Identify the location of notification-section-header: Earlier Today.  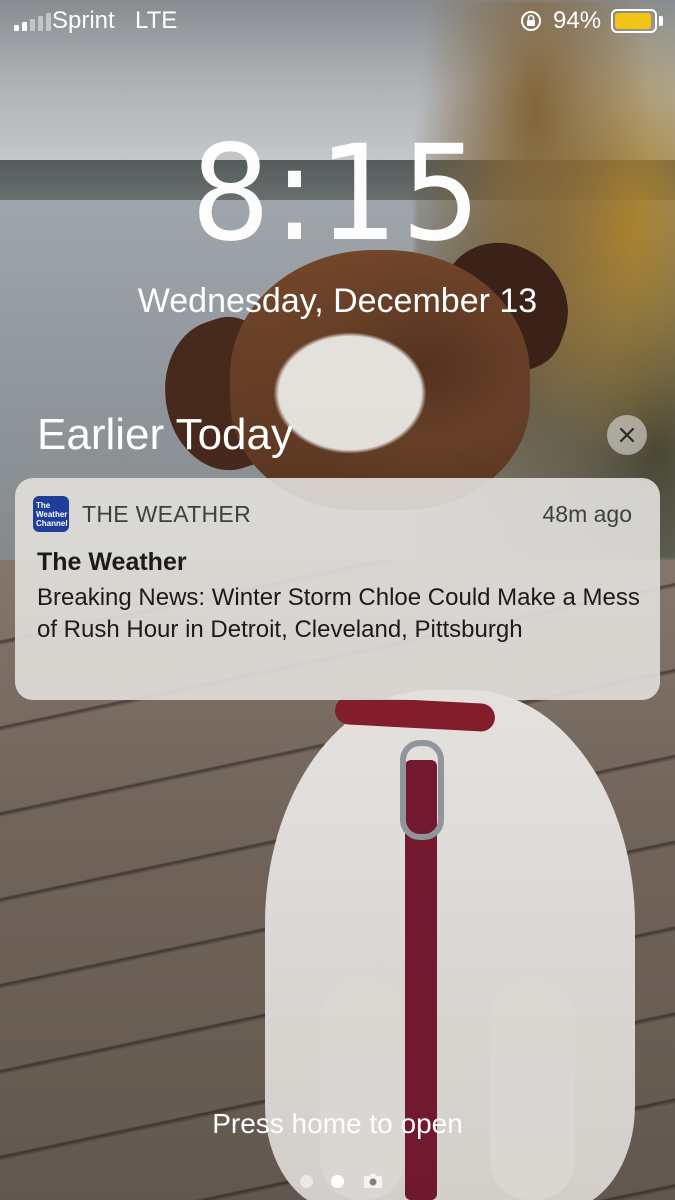
(165, 434).